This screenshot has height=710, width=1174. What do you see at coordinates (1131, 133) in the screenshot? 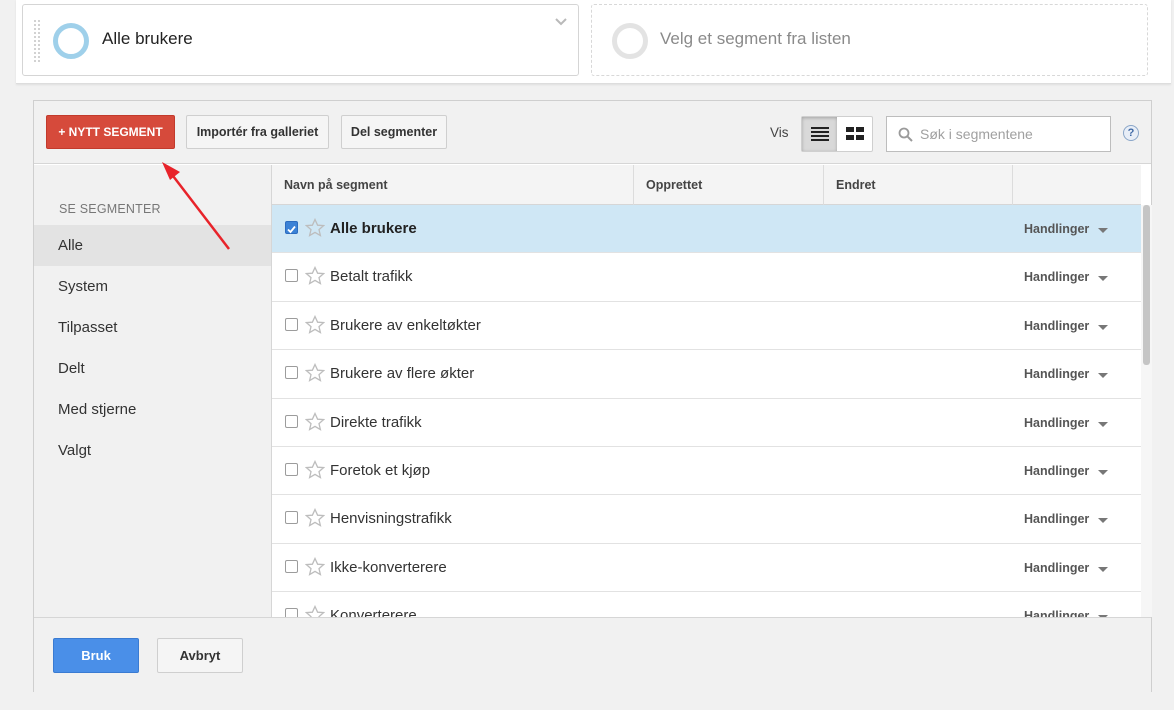
I see `help-icon: ?` at bounding box center [1131, 133].